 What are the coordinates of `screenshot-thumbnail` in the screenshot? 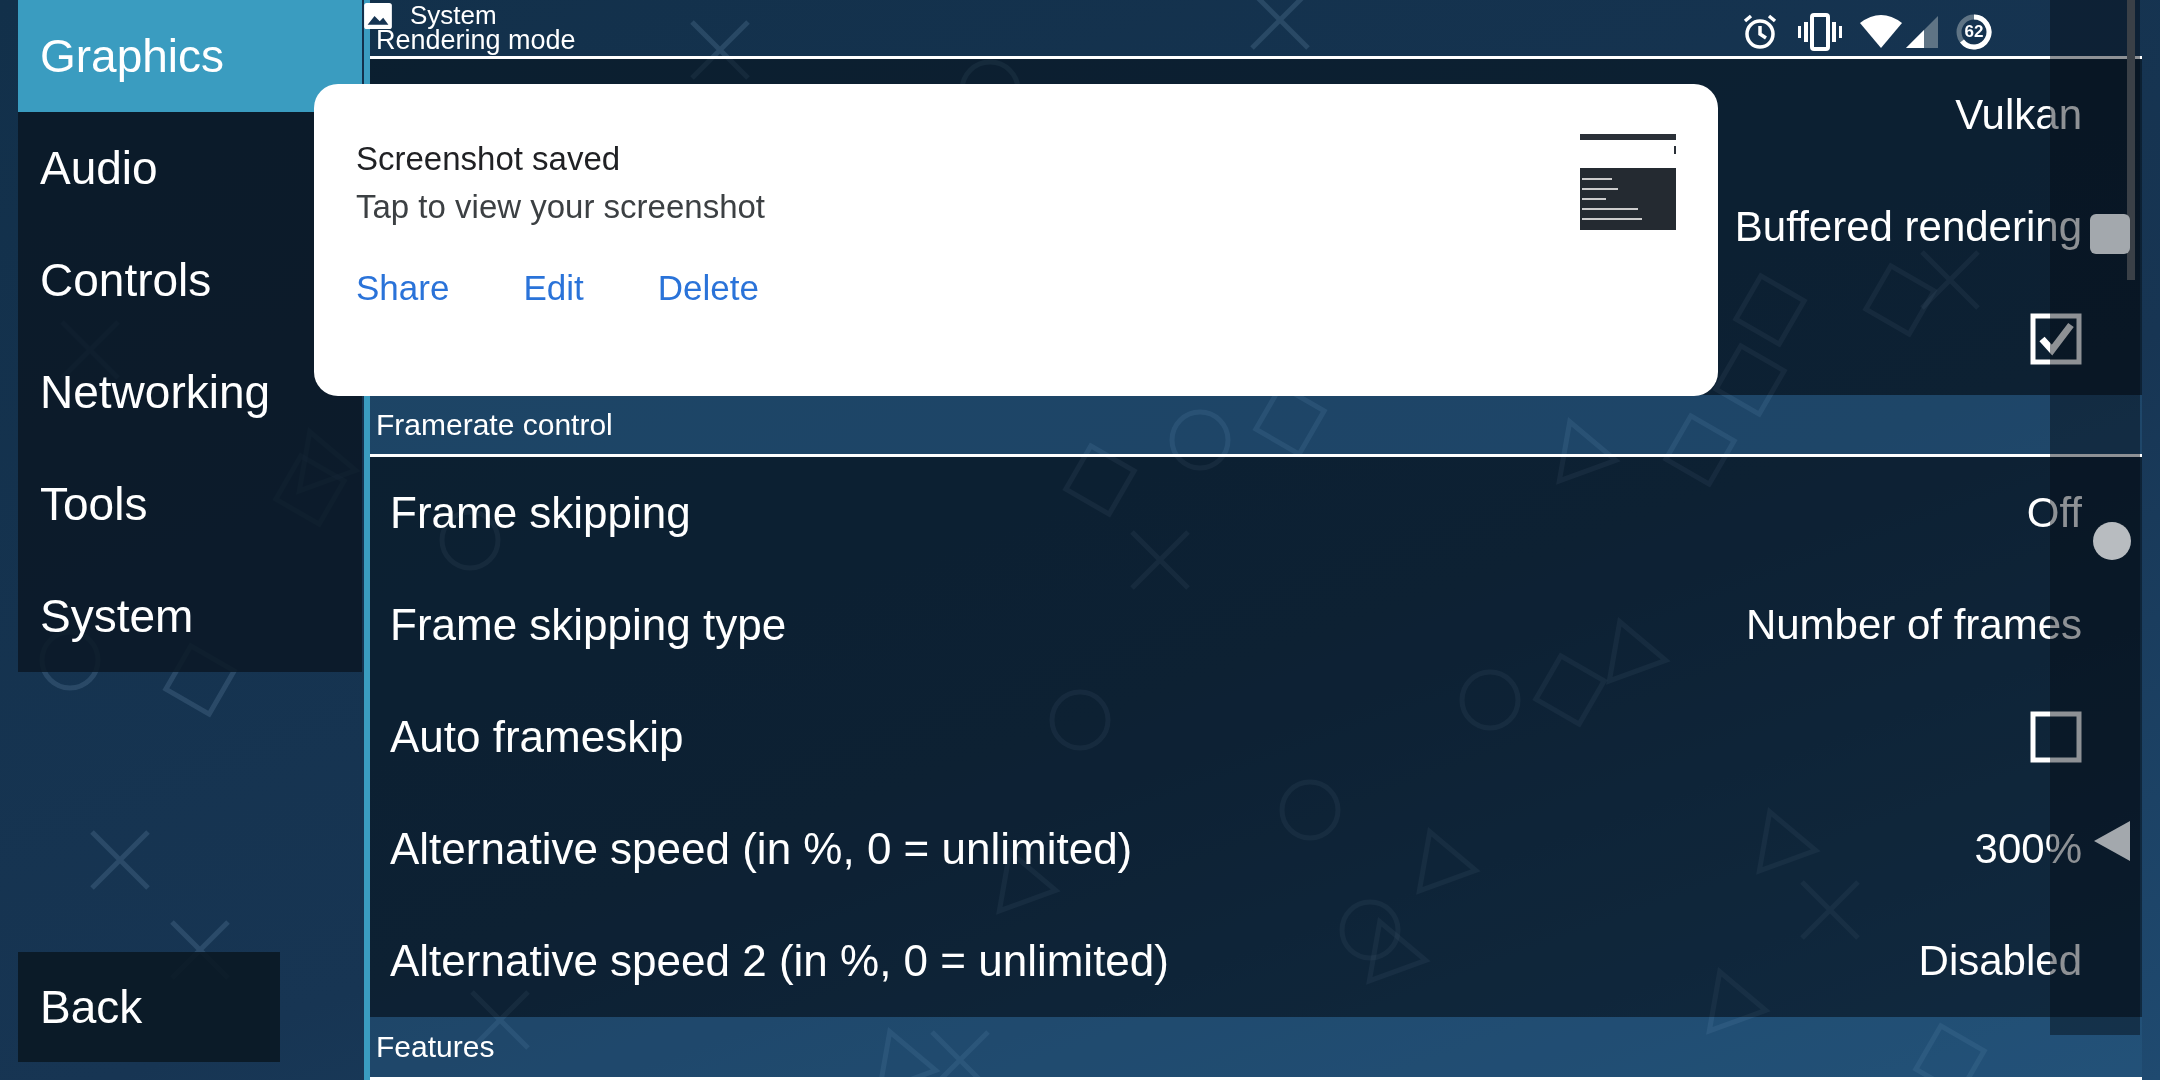 It's located at (1628, 182).